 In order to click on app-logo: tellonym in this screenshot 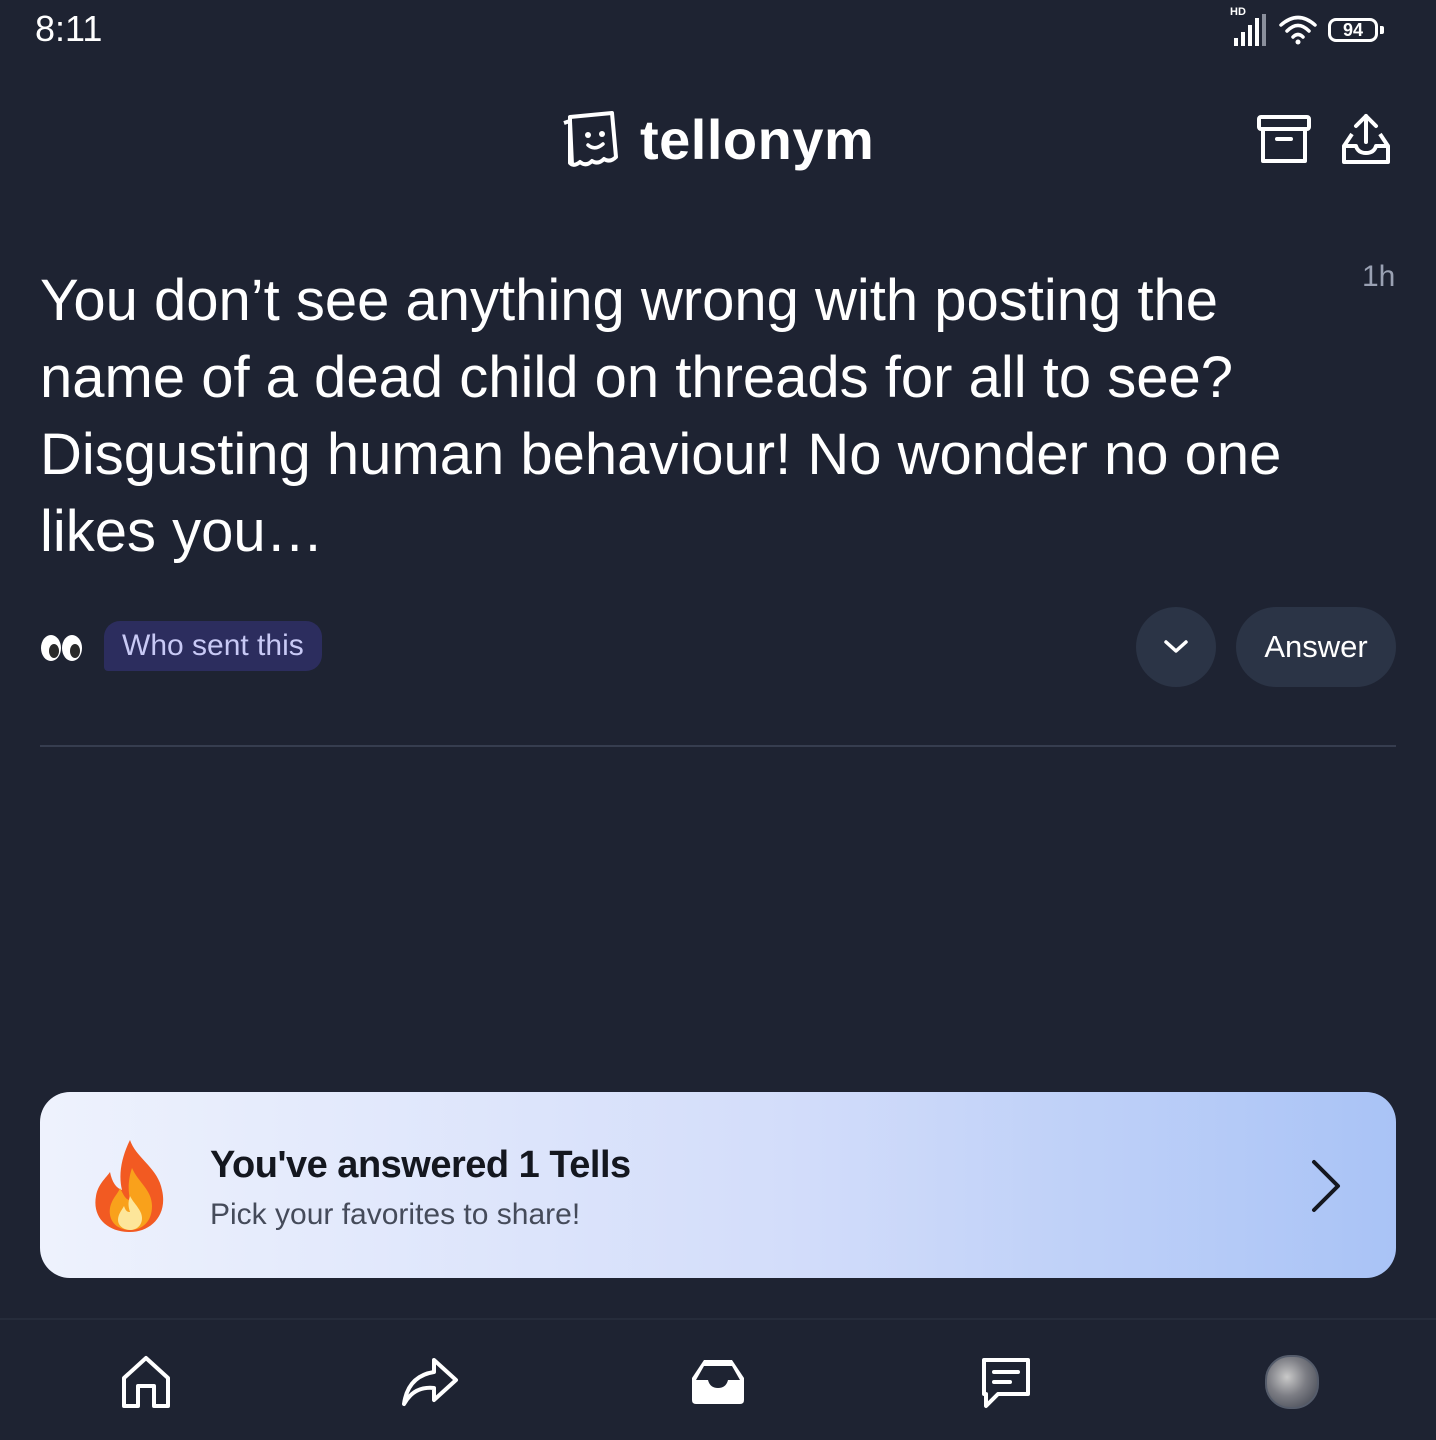, I will do `click(717, 139)`.